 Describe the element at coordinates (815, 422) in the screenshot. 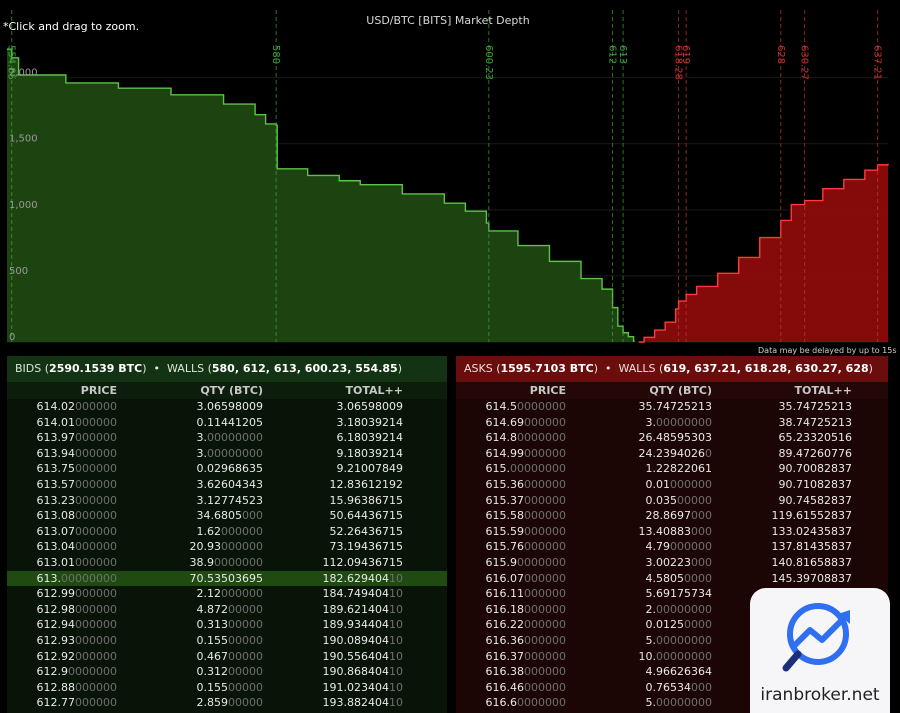

I see `cell-value: 38.74725213` at that location.